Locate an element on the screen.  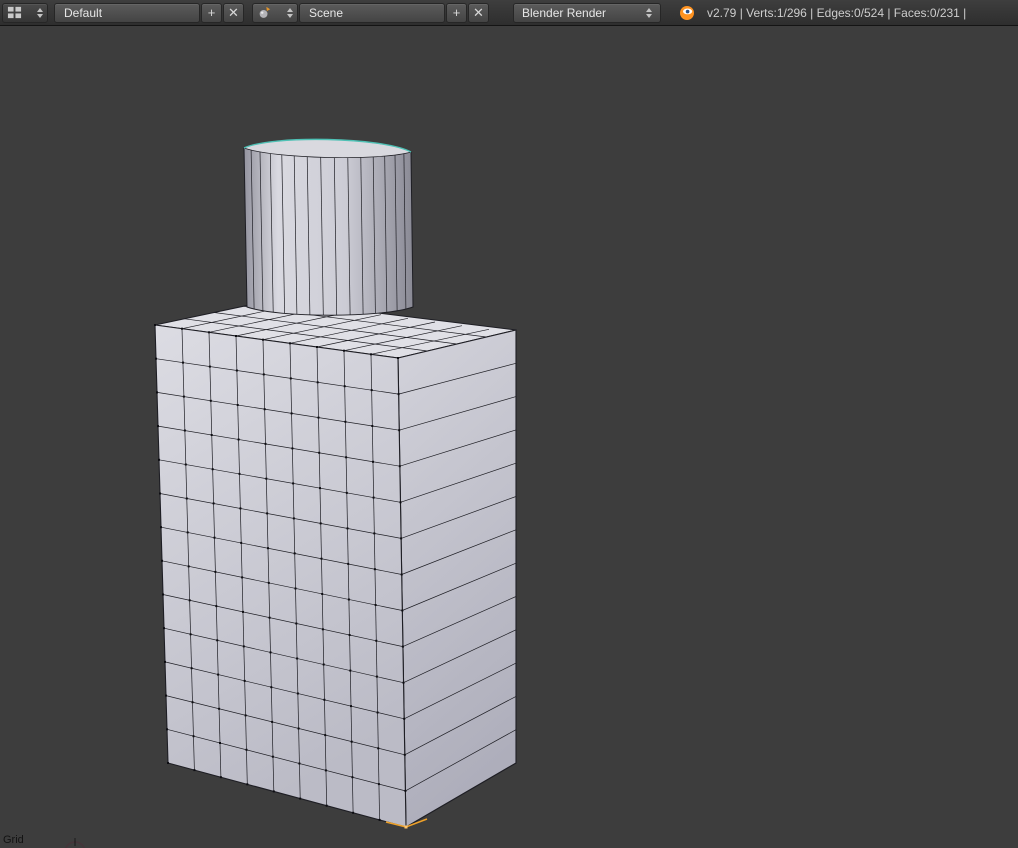
layout-name: Default is located at coordinates (83, 12).